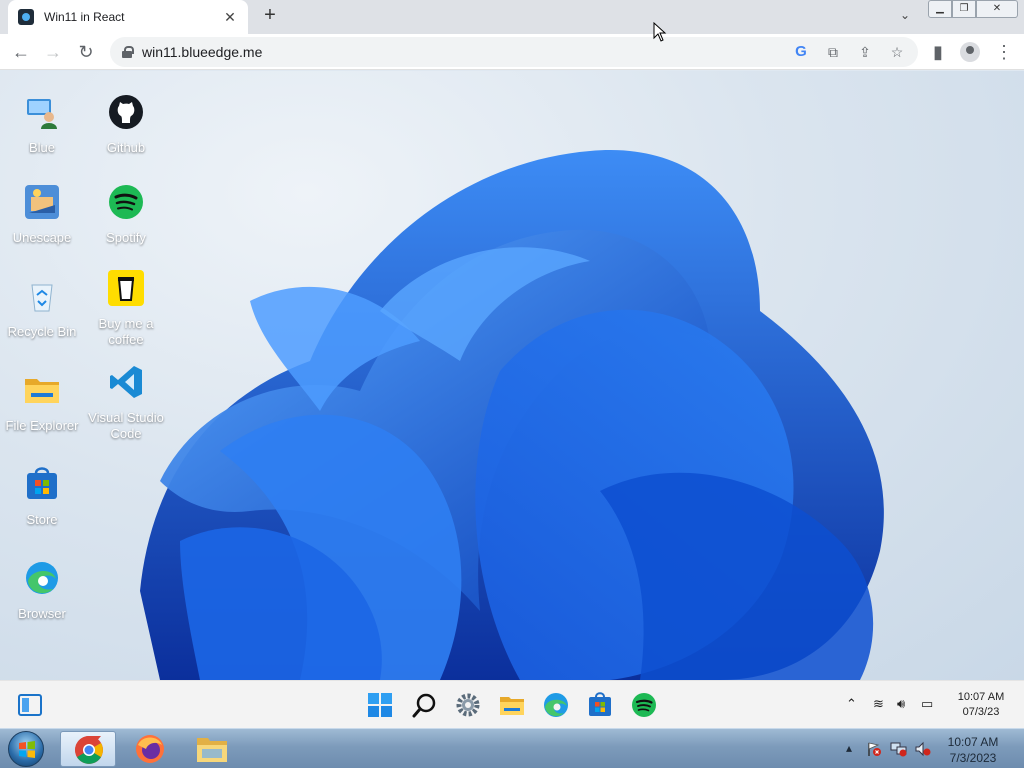 This screenshot has width=1024, height=768. I want to click on browser-menu-icon: ⋮, so click(1004, 52).